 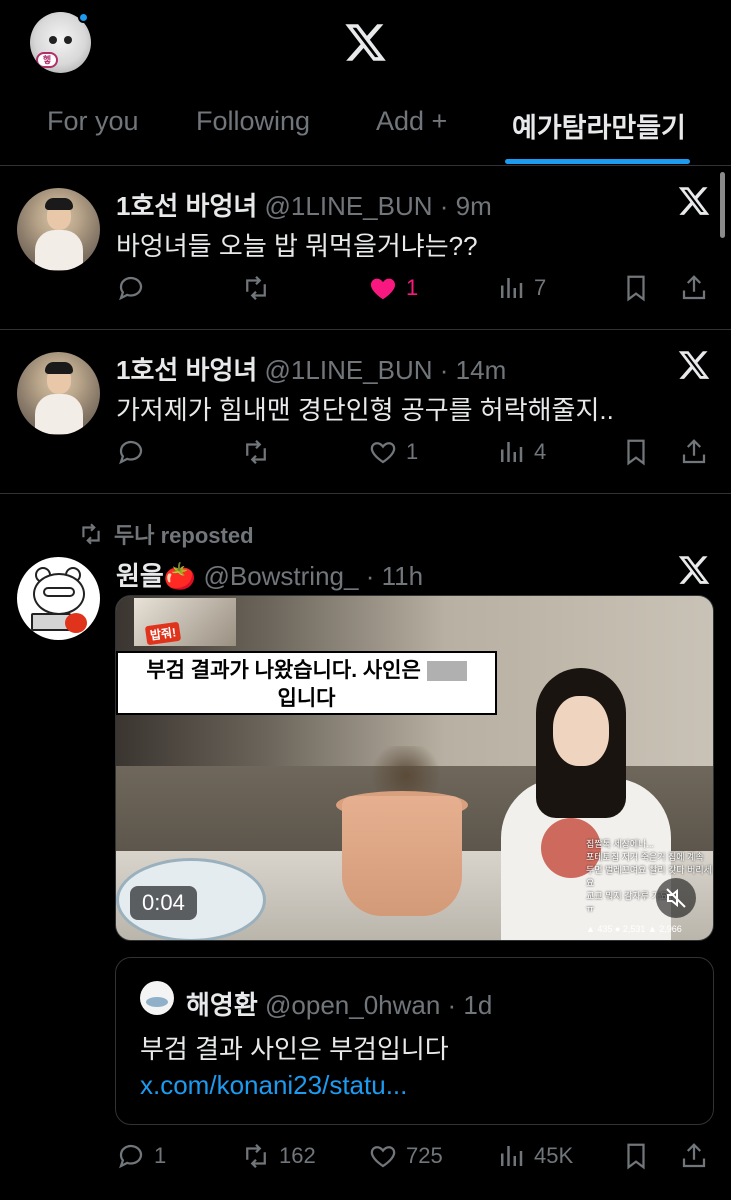 What do you see at coordinates (76, 623) in the screenshot?
I see `avatar-tomato` at bounding box center [76, 623].